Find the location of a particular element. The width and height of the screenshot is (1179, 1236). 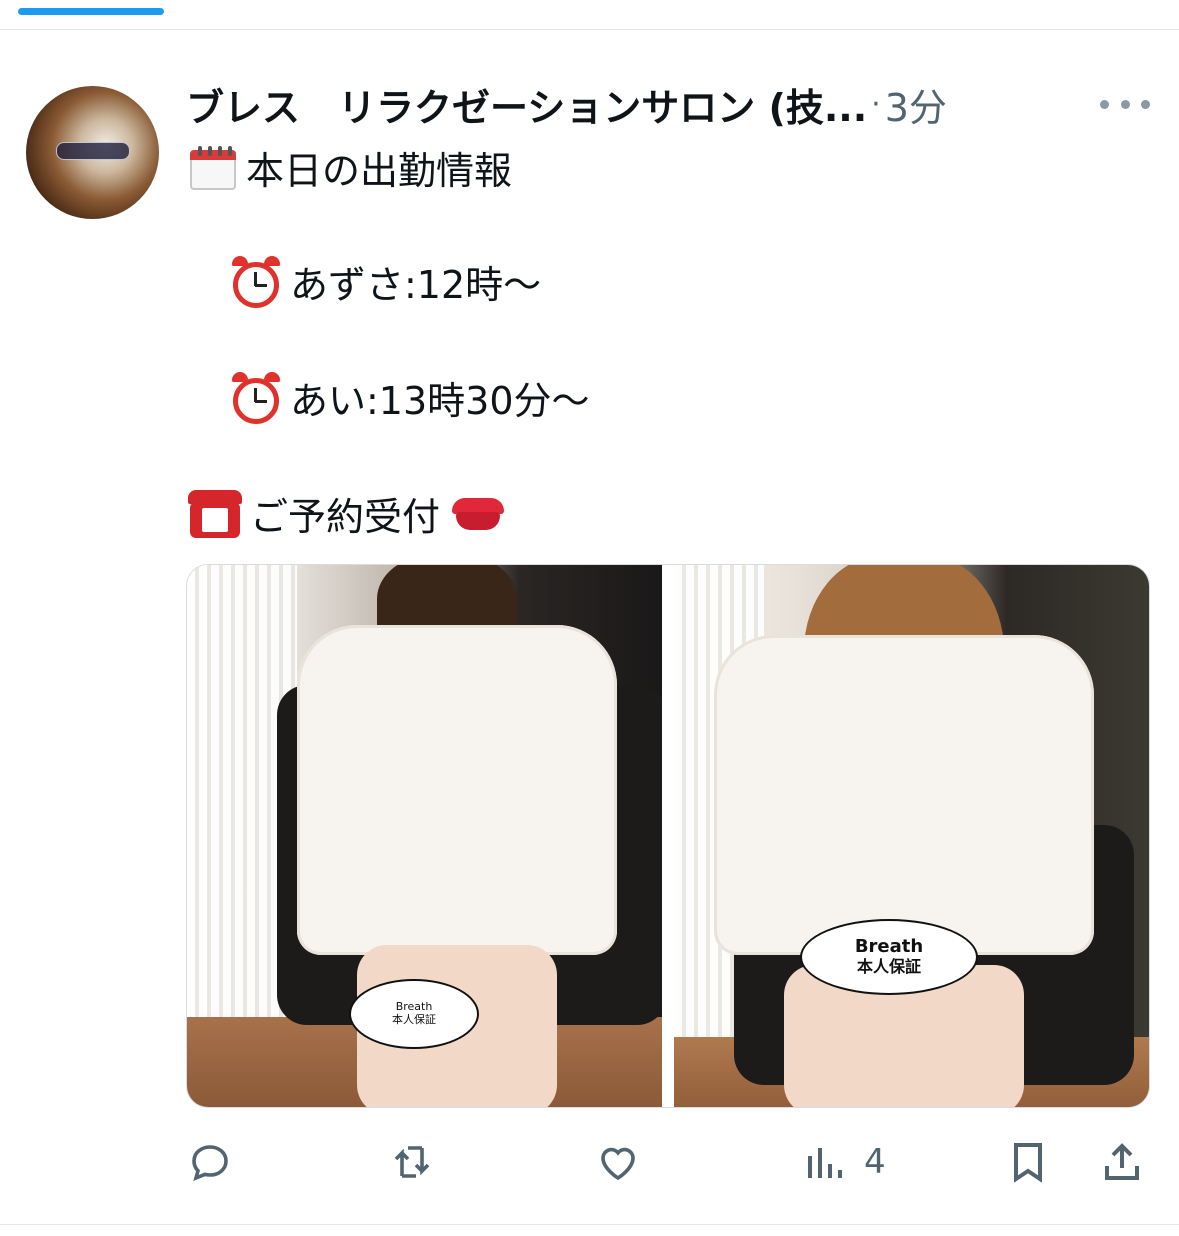

more-options-icon is located at coordinates (1125, 104).